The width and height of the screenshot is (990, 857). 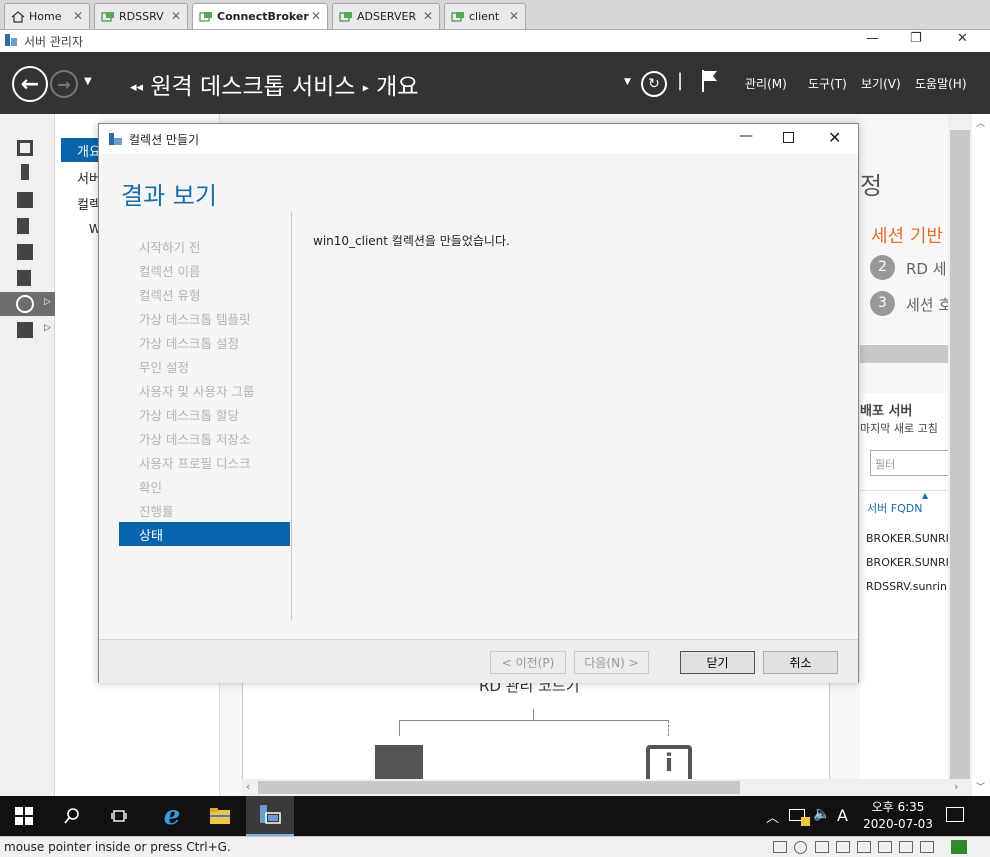 What do you see at coordinates (955, 814) in the screenshot?
I see `notifications-icon` at bounding box center [955, 814].